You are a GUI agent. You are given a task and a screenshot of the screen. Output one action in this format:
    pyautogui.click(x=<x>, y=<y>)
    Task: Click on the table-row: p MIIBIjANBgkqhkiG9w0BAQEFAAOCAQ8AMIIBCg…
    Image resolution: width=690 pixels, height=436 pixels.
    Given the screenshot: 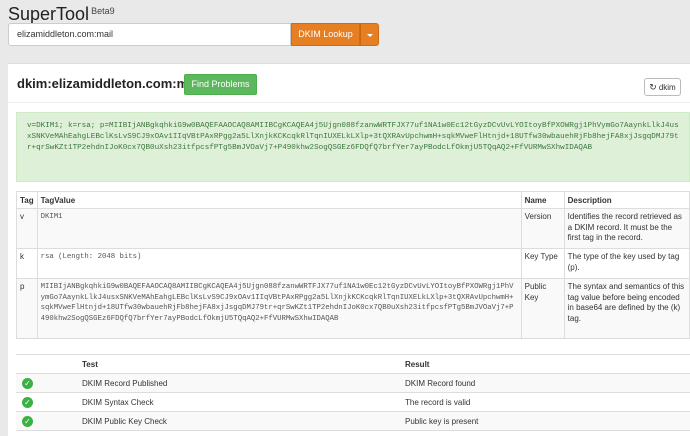 What is the action you would take?
    pyautogui.click(x=353, y=308)
    